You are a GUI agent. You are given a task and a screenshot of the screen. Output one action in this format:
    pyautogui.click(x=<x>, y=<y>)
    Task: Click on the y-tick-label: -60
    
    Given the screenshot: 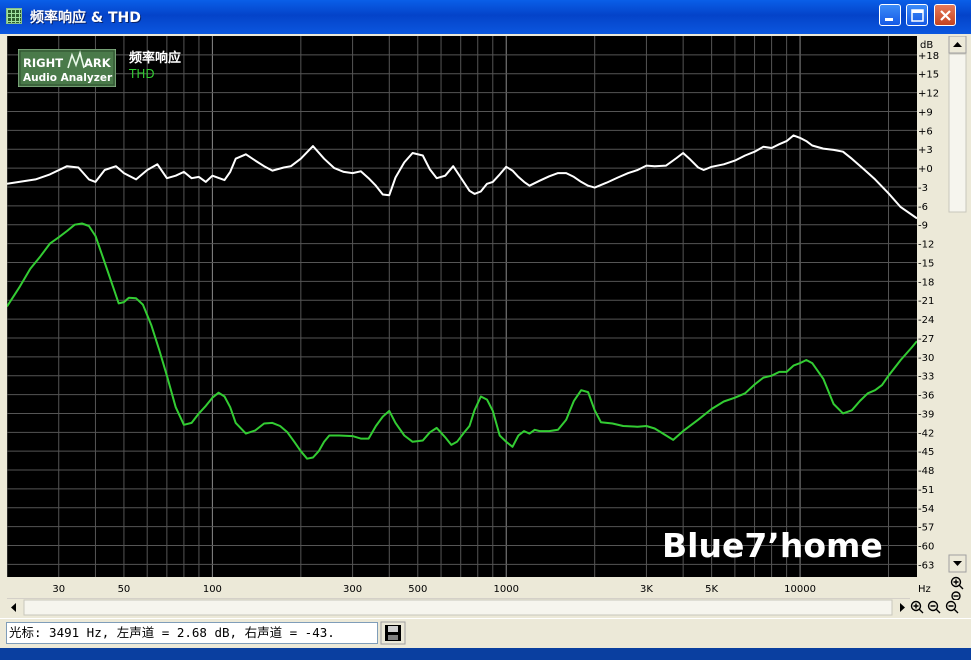 What is the action you would take?
    pyautogui.click(x=926, y=547)
    